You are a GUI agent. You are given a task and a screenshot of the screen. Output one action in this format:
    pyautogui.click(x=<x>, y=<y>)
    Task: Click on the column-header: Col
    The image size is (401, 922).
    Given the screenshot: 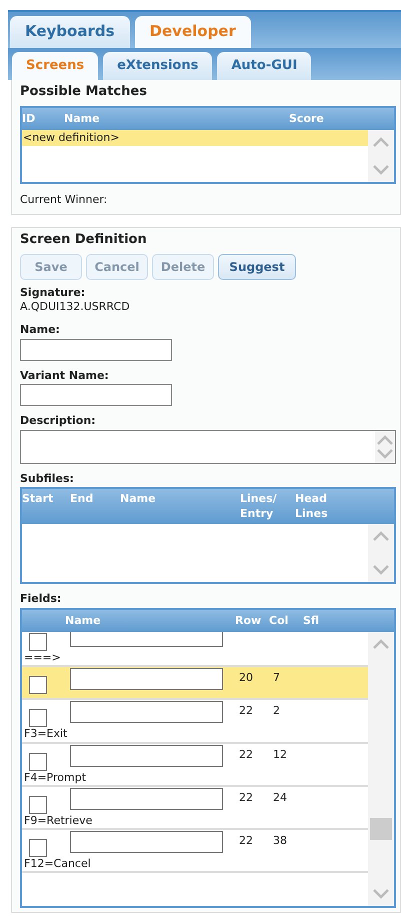 What is the action you would take?
    pyautogui.click(x=279, y=620)
    